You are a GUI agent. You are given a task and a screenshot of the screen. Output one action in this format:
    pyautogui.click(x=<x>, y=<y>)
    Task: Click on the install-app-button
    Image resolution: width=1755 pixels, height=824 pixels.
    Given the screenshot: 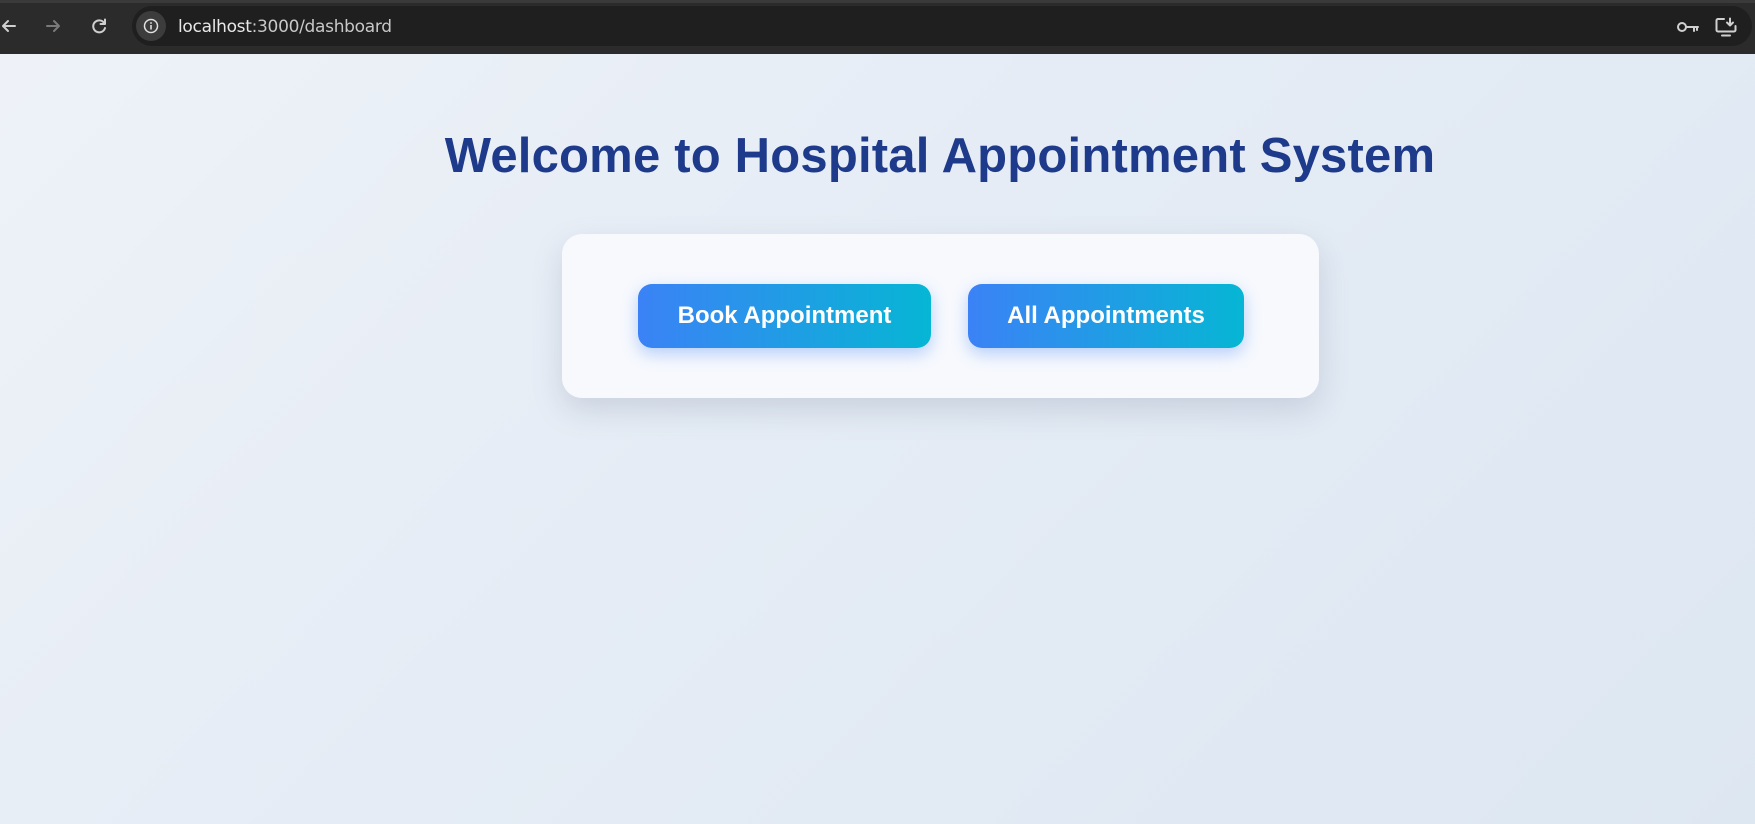 What is the action you would take?
    pyautogui.click(x=1726, y=27)
    